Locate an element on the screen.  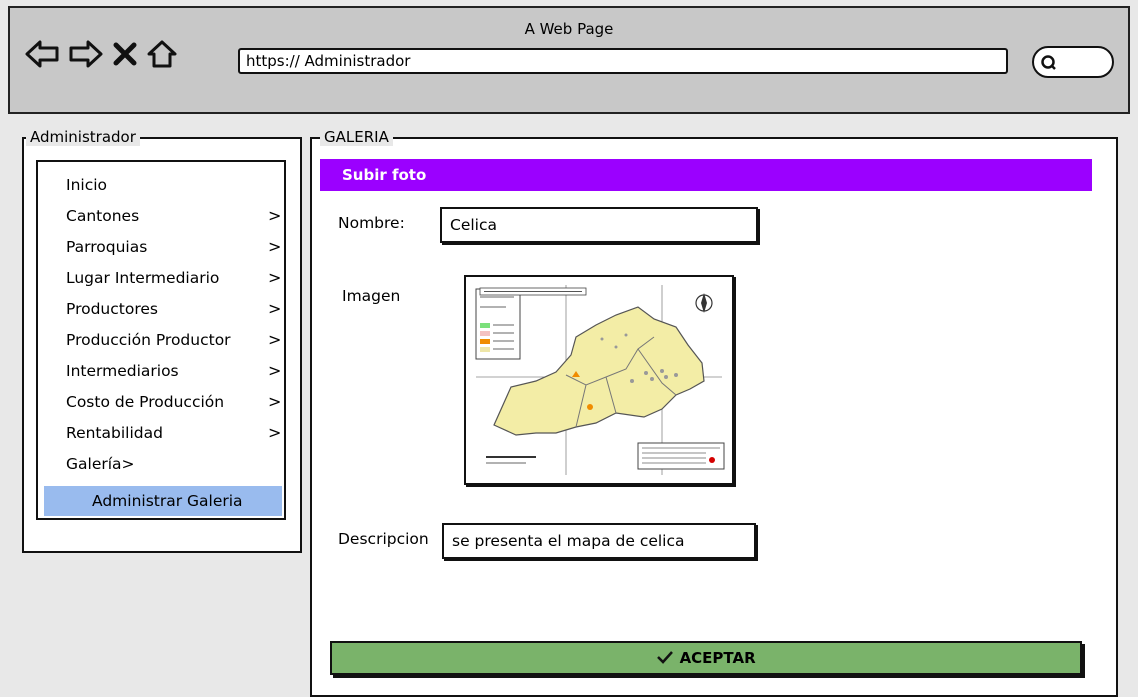
map-graphic is located at coordinates (599, 380).